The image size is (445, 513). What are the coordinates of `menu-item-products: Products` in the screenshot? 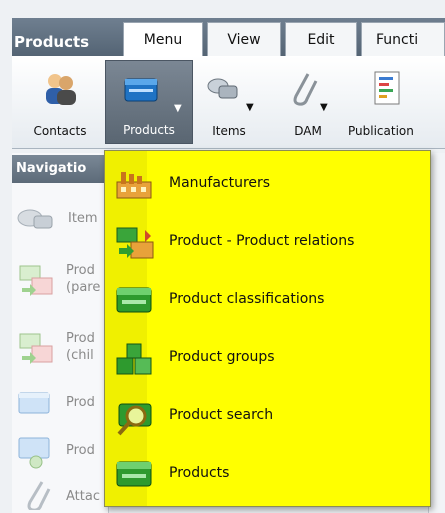 It's located at (268, 474).